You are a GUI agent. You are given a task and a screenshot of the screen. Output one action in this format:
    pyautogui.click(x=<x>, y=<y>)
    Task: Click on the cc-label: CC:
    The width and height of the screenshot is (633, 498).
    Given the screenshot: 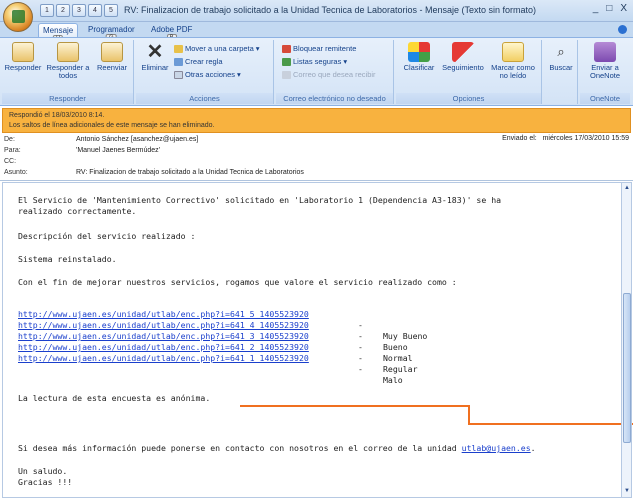 What is the action you would take?
    pyautogui.click(x=10, y=161)
    